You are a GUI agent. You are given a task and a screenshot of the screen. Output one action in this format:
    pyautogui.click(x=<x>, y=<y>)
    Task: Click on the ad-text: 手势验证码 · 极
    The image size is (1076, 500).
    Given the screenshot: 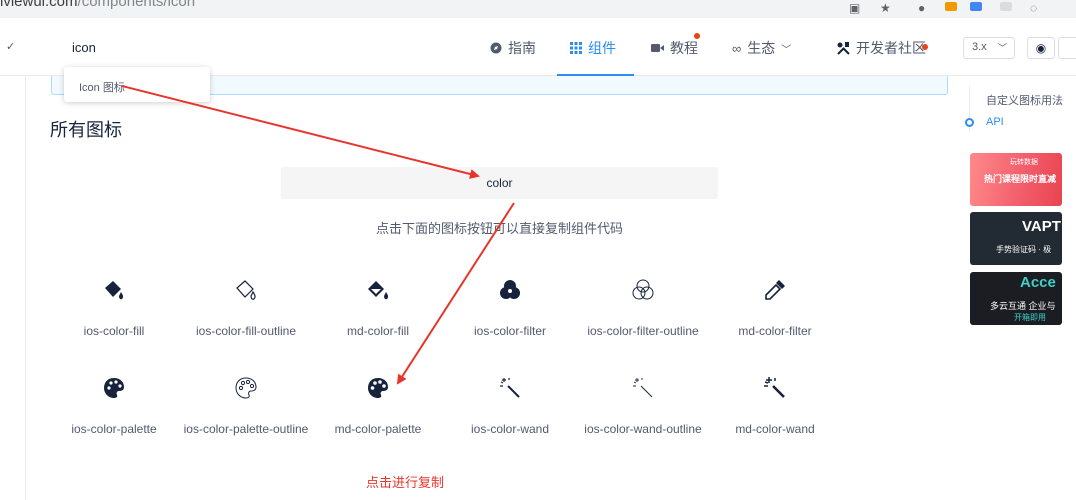 What is the action you would take?
    pyautogui.click(x=1024, y=249)
    